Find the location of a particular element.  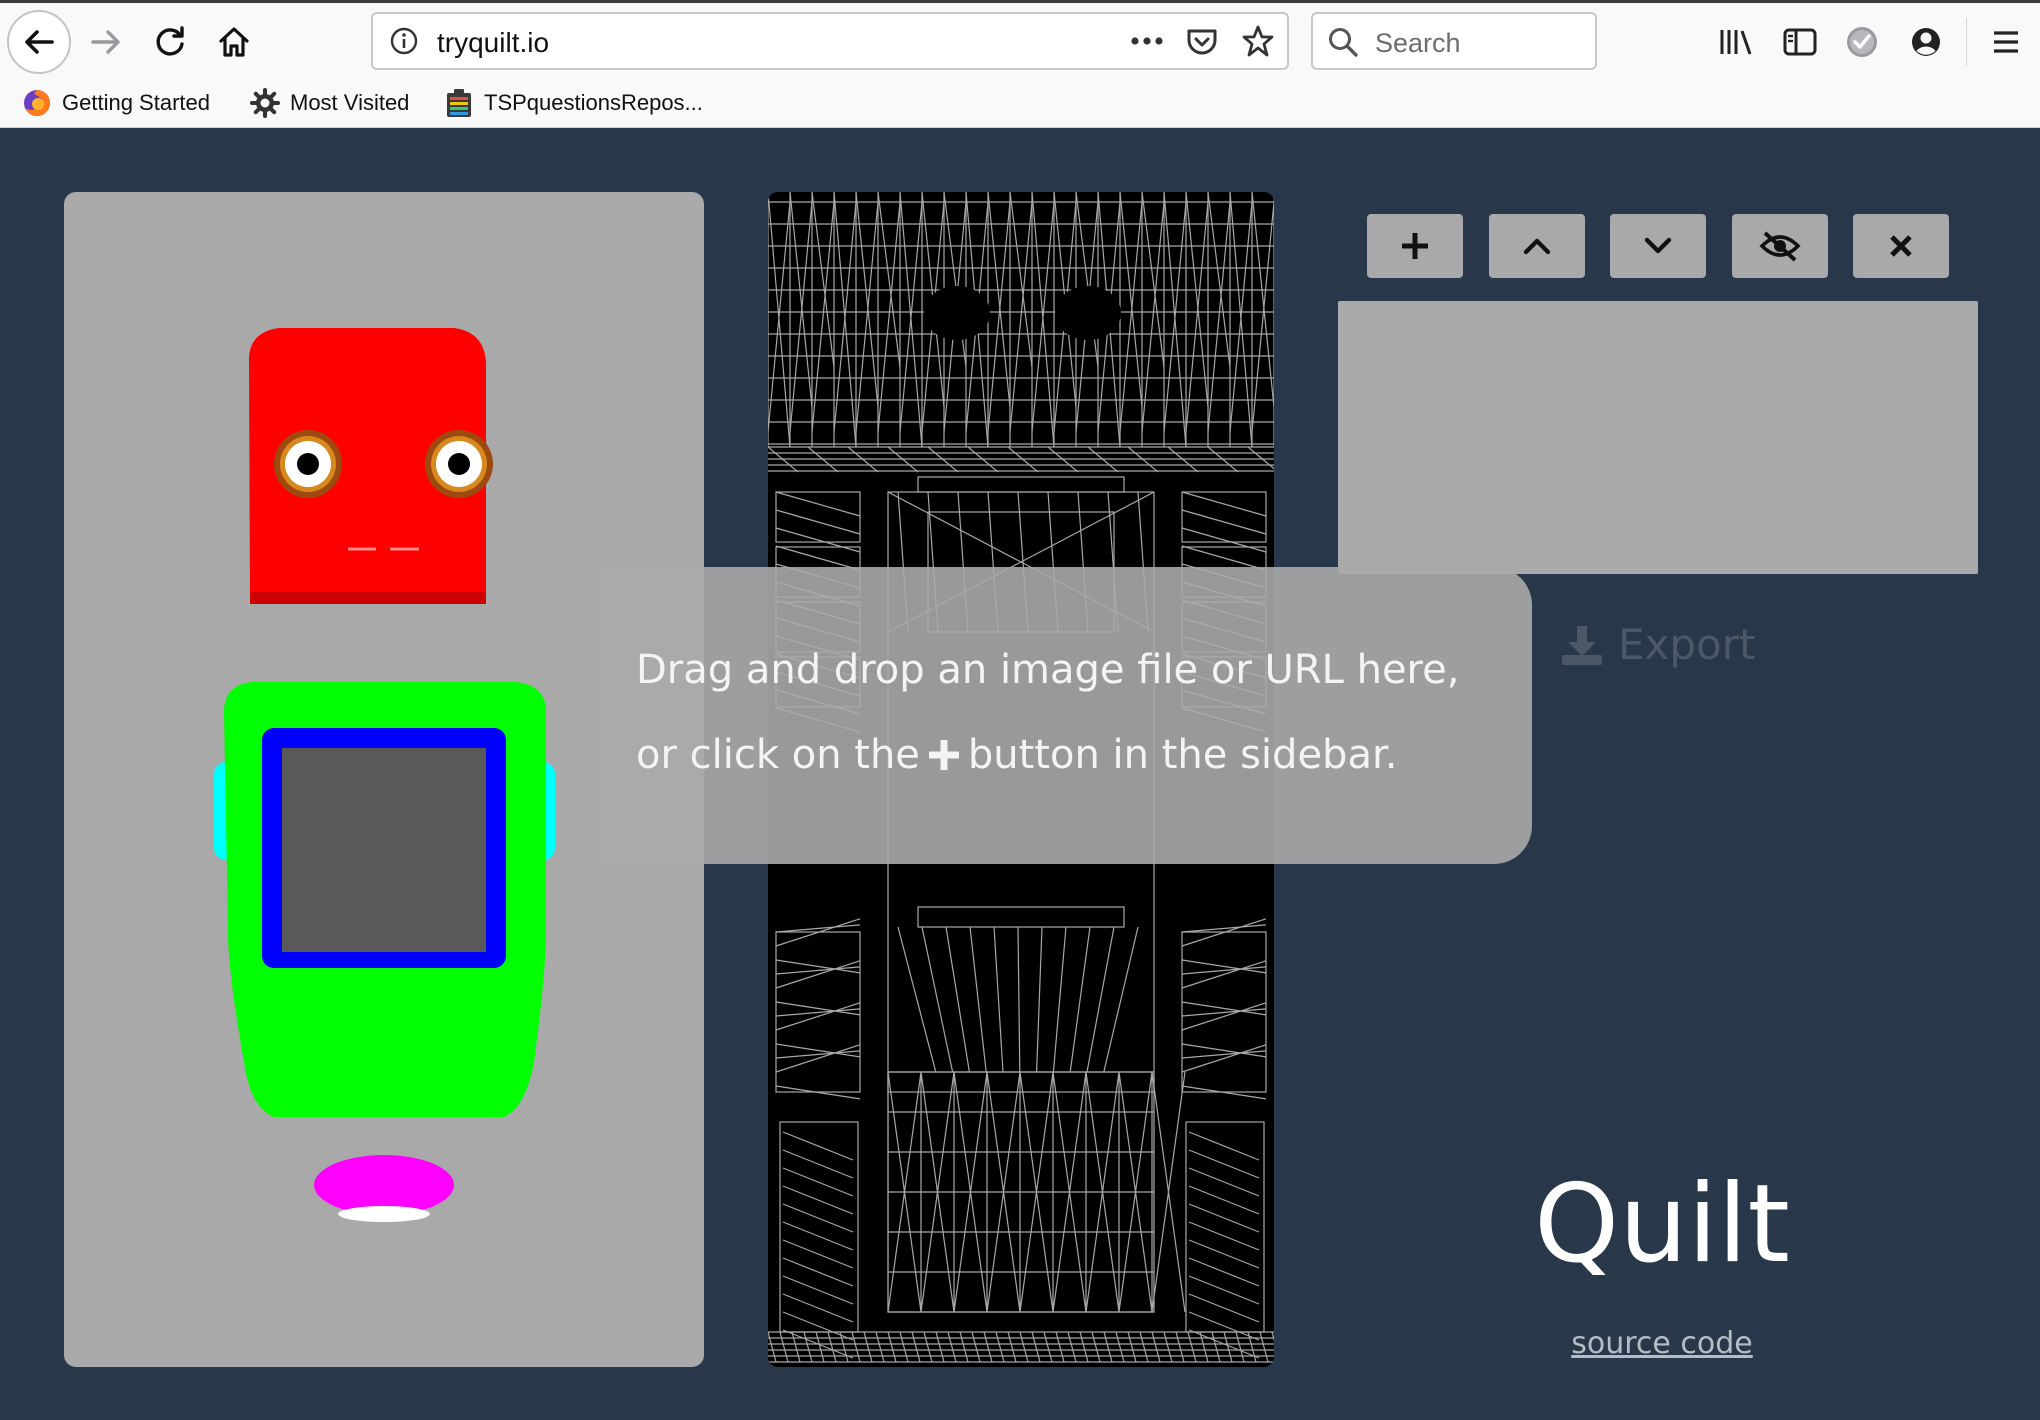

hide-icon is located at coordinates (1780, 246).